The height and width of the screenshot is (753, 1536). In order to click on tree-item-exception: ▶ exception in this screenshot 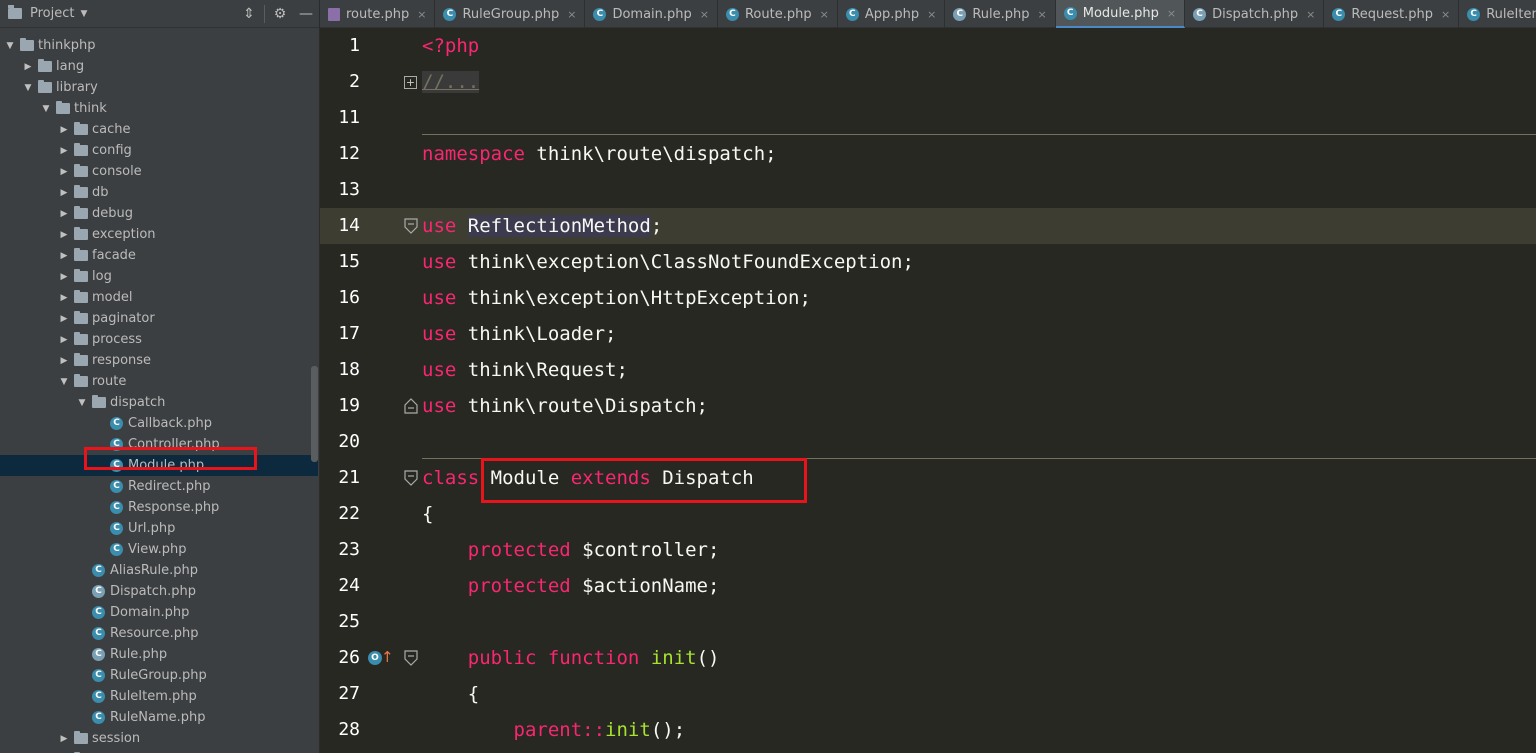, I will do `click(159, 234)`.